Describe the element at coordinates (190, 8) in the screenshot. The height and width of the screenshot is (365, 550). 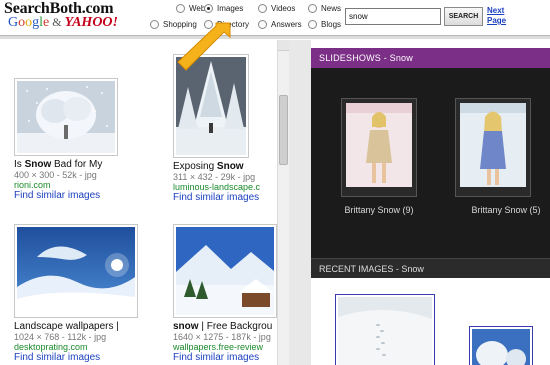
I see `radio-web: Web` at that location.